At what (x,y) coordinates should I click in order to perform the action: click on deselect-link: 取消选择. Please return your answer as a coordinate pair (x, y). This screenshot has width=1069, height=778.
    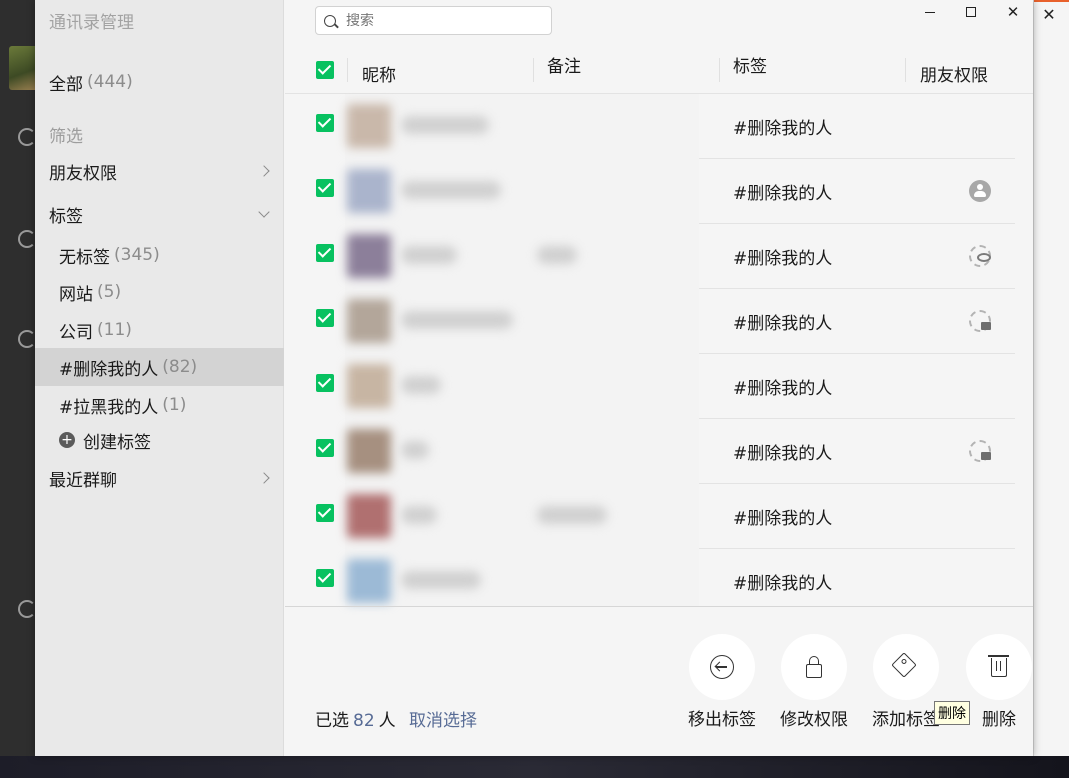
    Looking at the image, I should click on (443, 721).